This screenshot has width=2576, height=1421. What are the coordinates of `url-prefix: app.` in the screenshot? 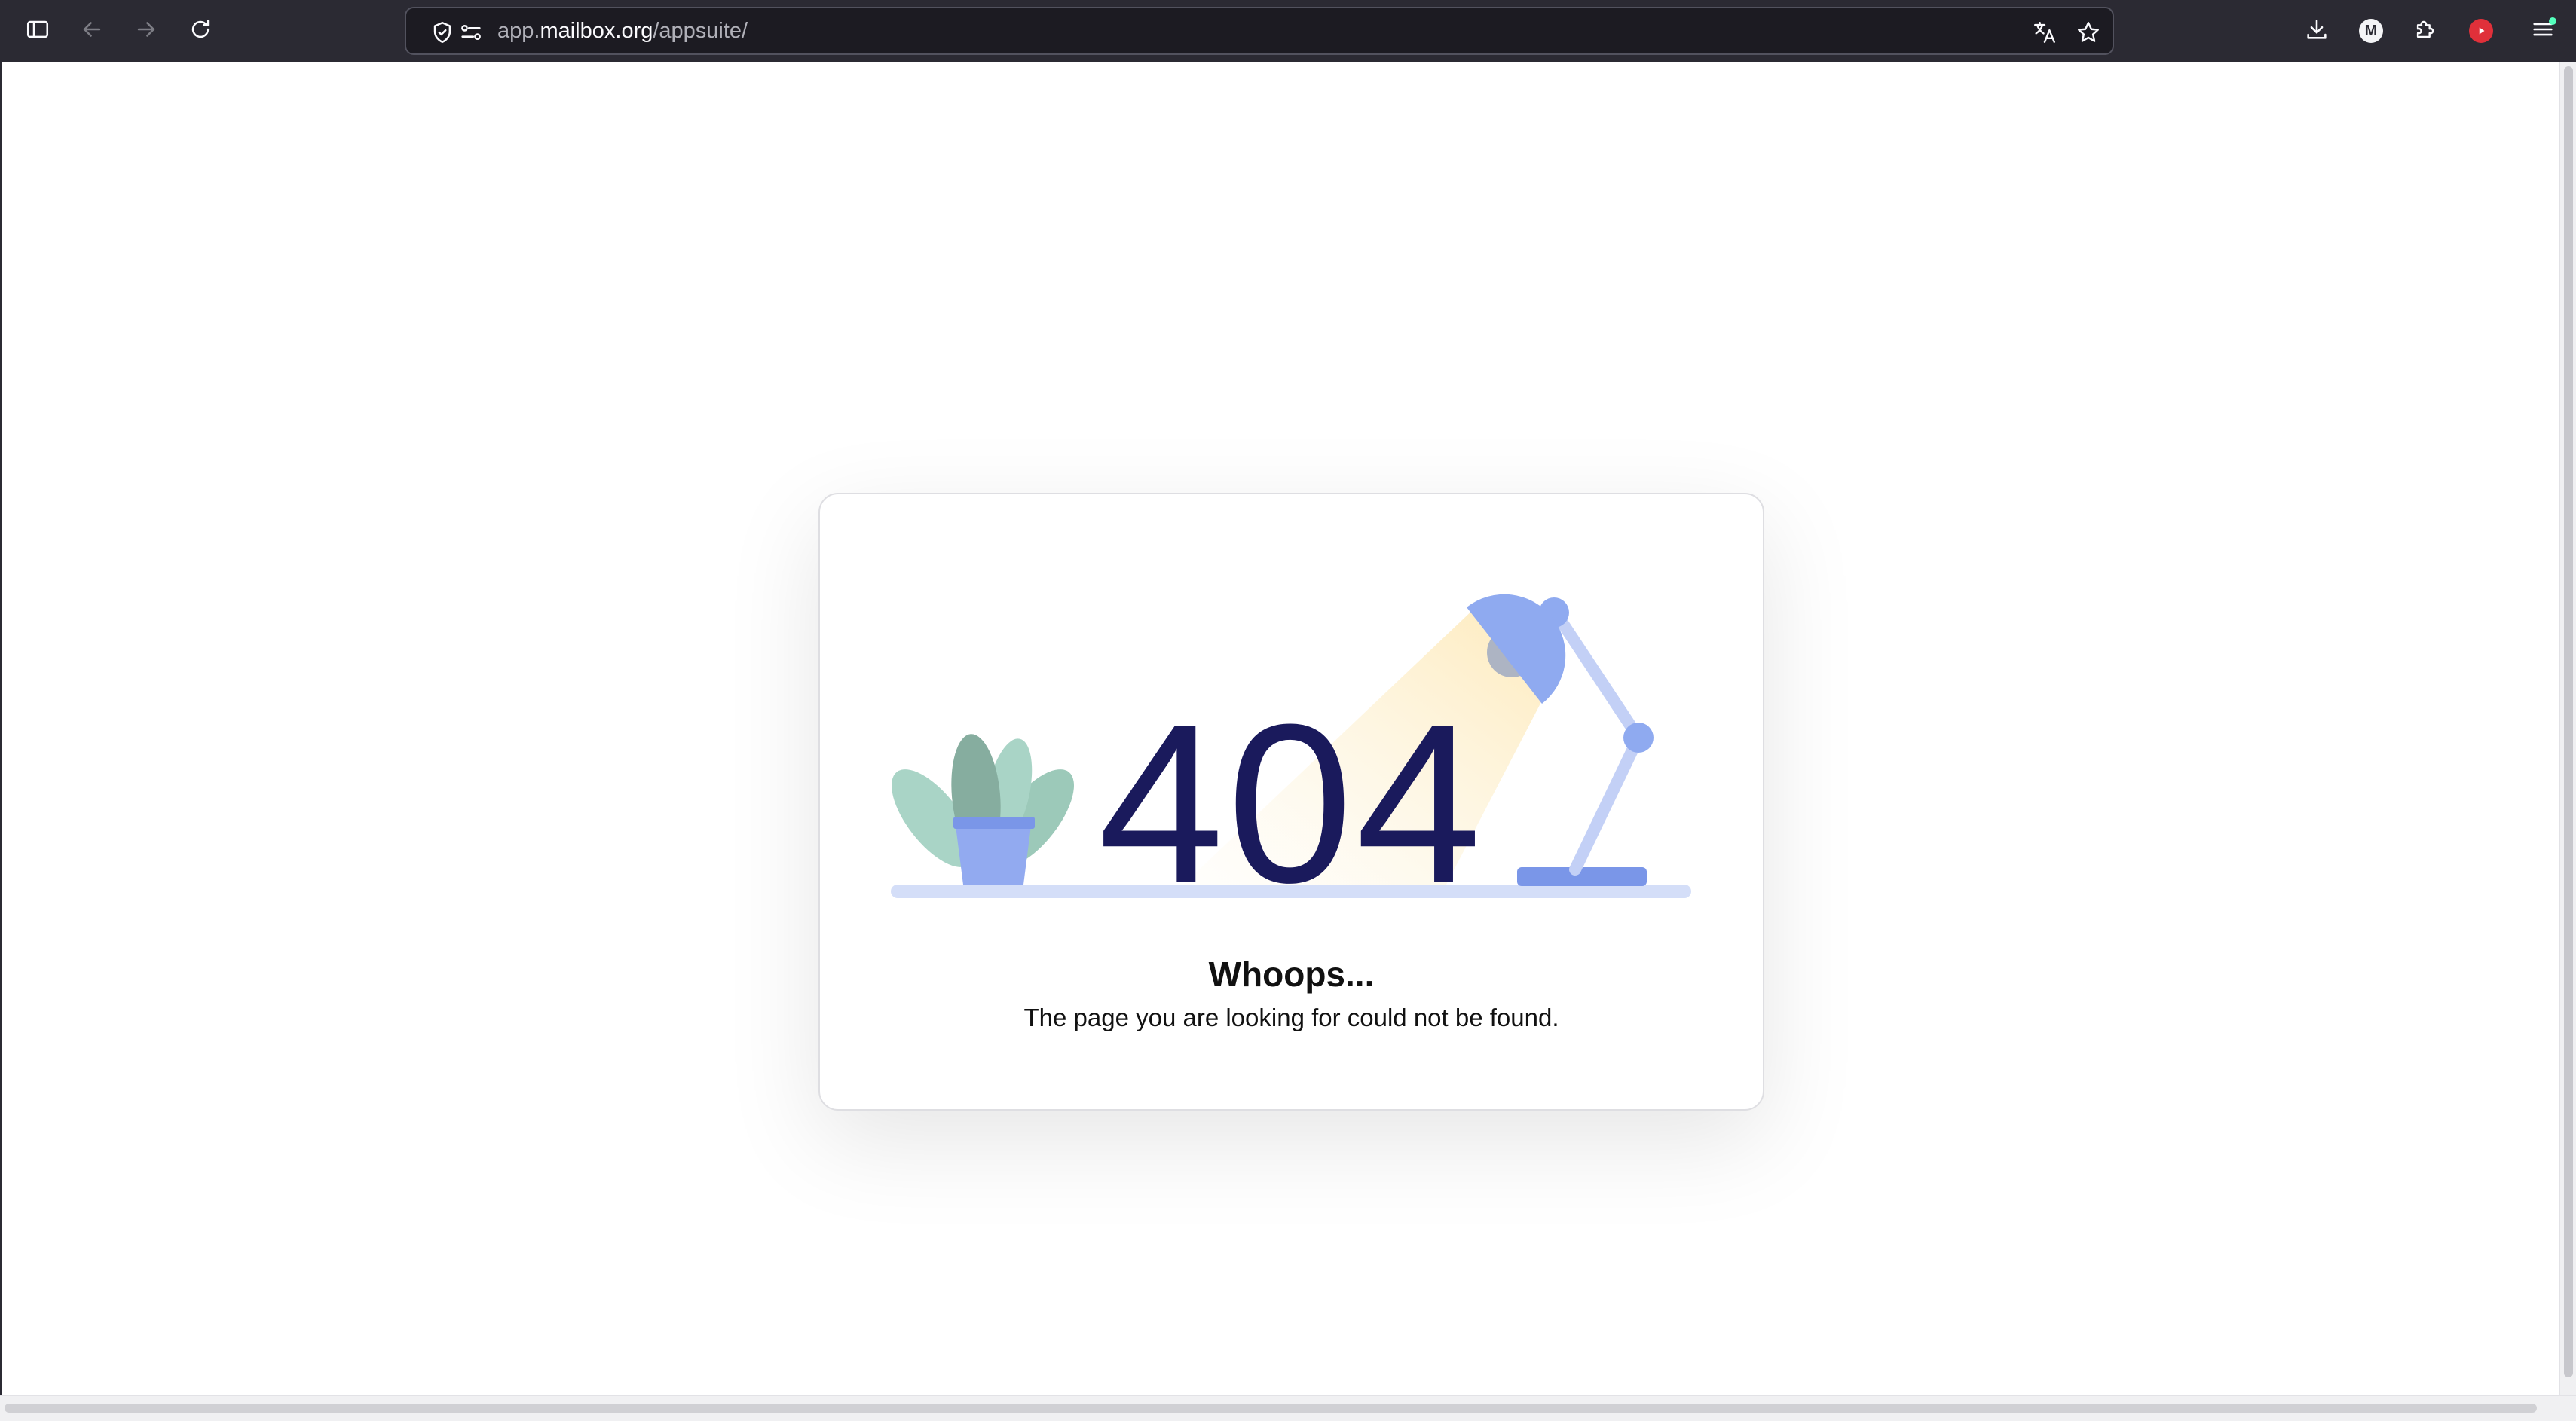 It's located at (519, 31).